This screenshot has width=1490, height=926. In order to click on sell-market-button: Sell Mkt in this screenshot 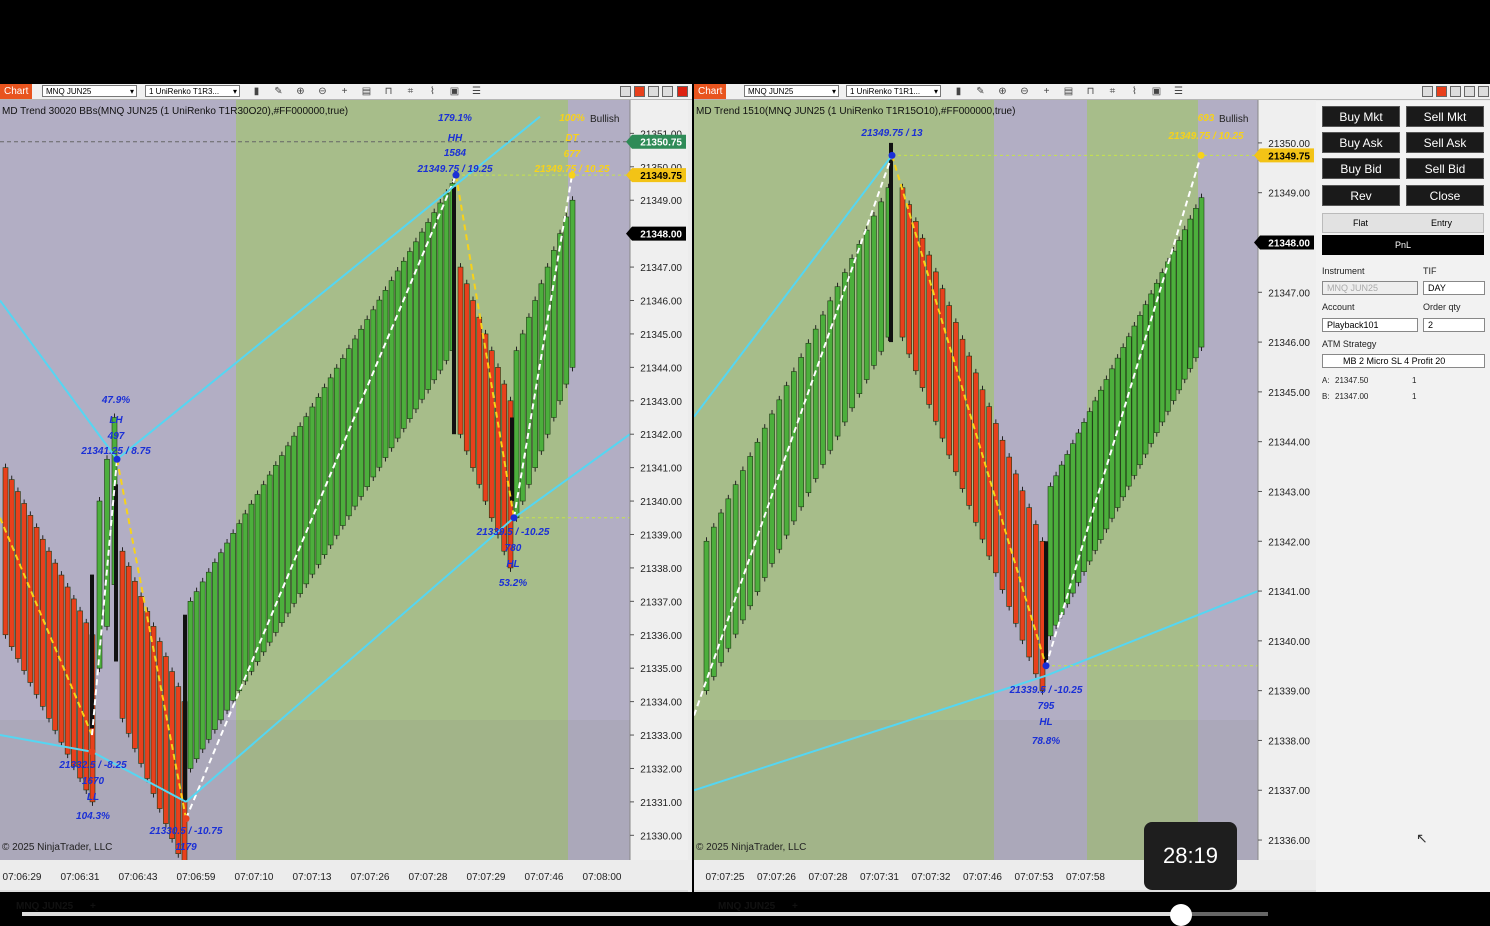, I will do `click(1445, 116)`.